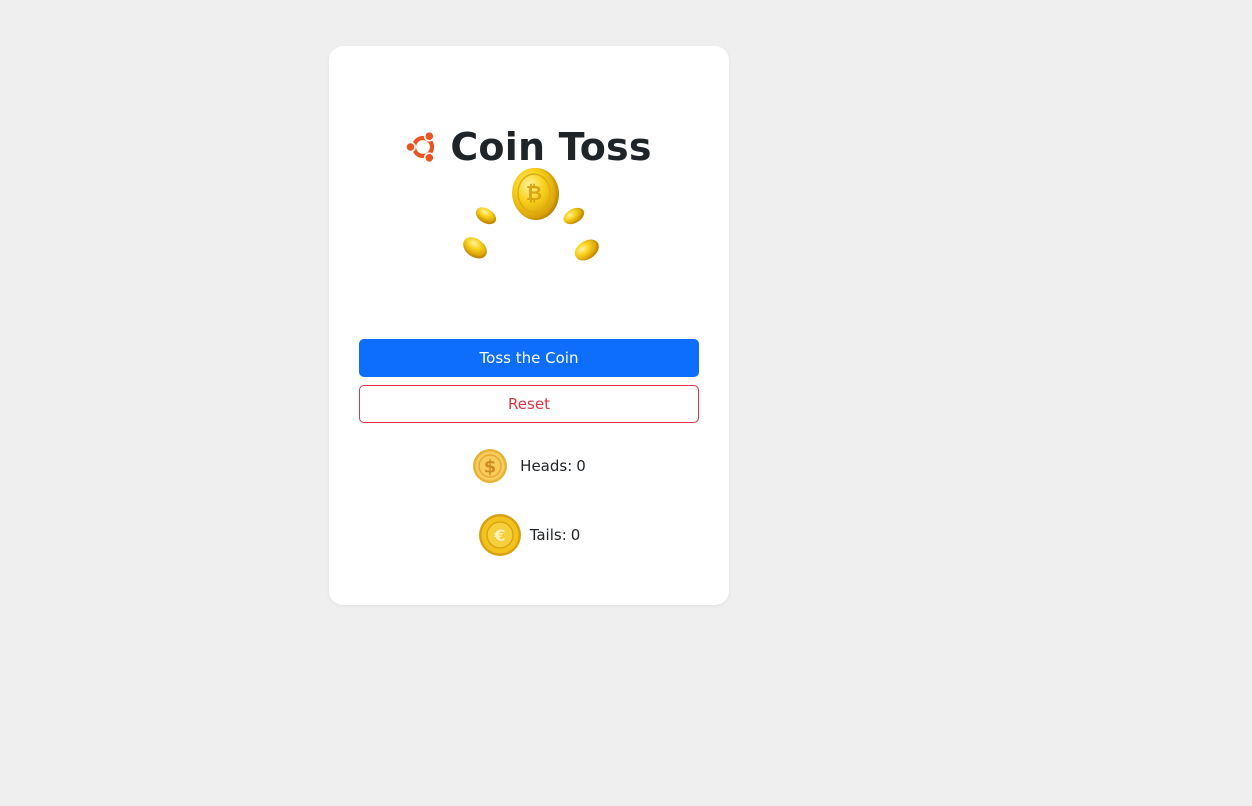 The width and height of the screenshot is (1252, 806). I want to click on tails-counter: € Tails: 0, so click(529, 535).